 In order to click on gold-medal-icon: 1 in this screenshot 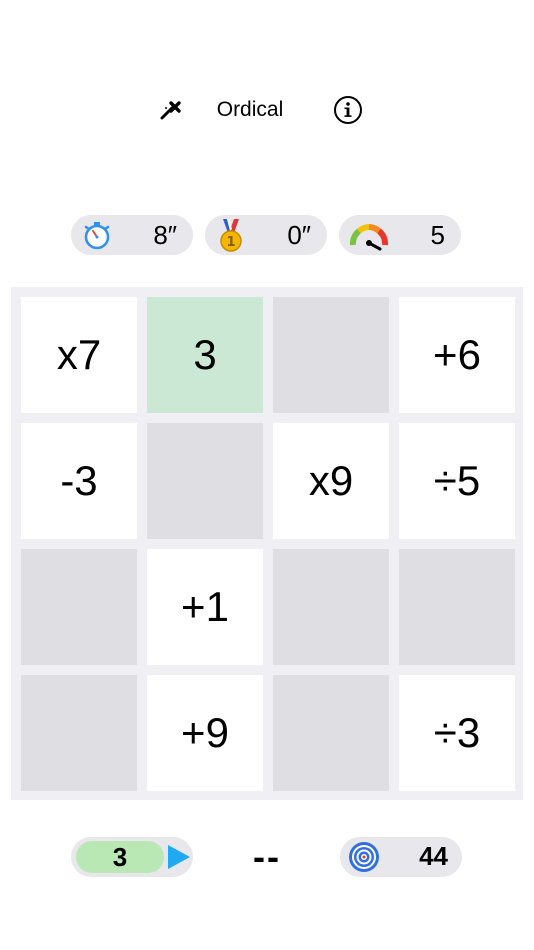, I will do `click(231, 235)`.